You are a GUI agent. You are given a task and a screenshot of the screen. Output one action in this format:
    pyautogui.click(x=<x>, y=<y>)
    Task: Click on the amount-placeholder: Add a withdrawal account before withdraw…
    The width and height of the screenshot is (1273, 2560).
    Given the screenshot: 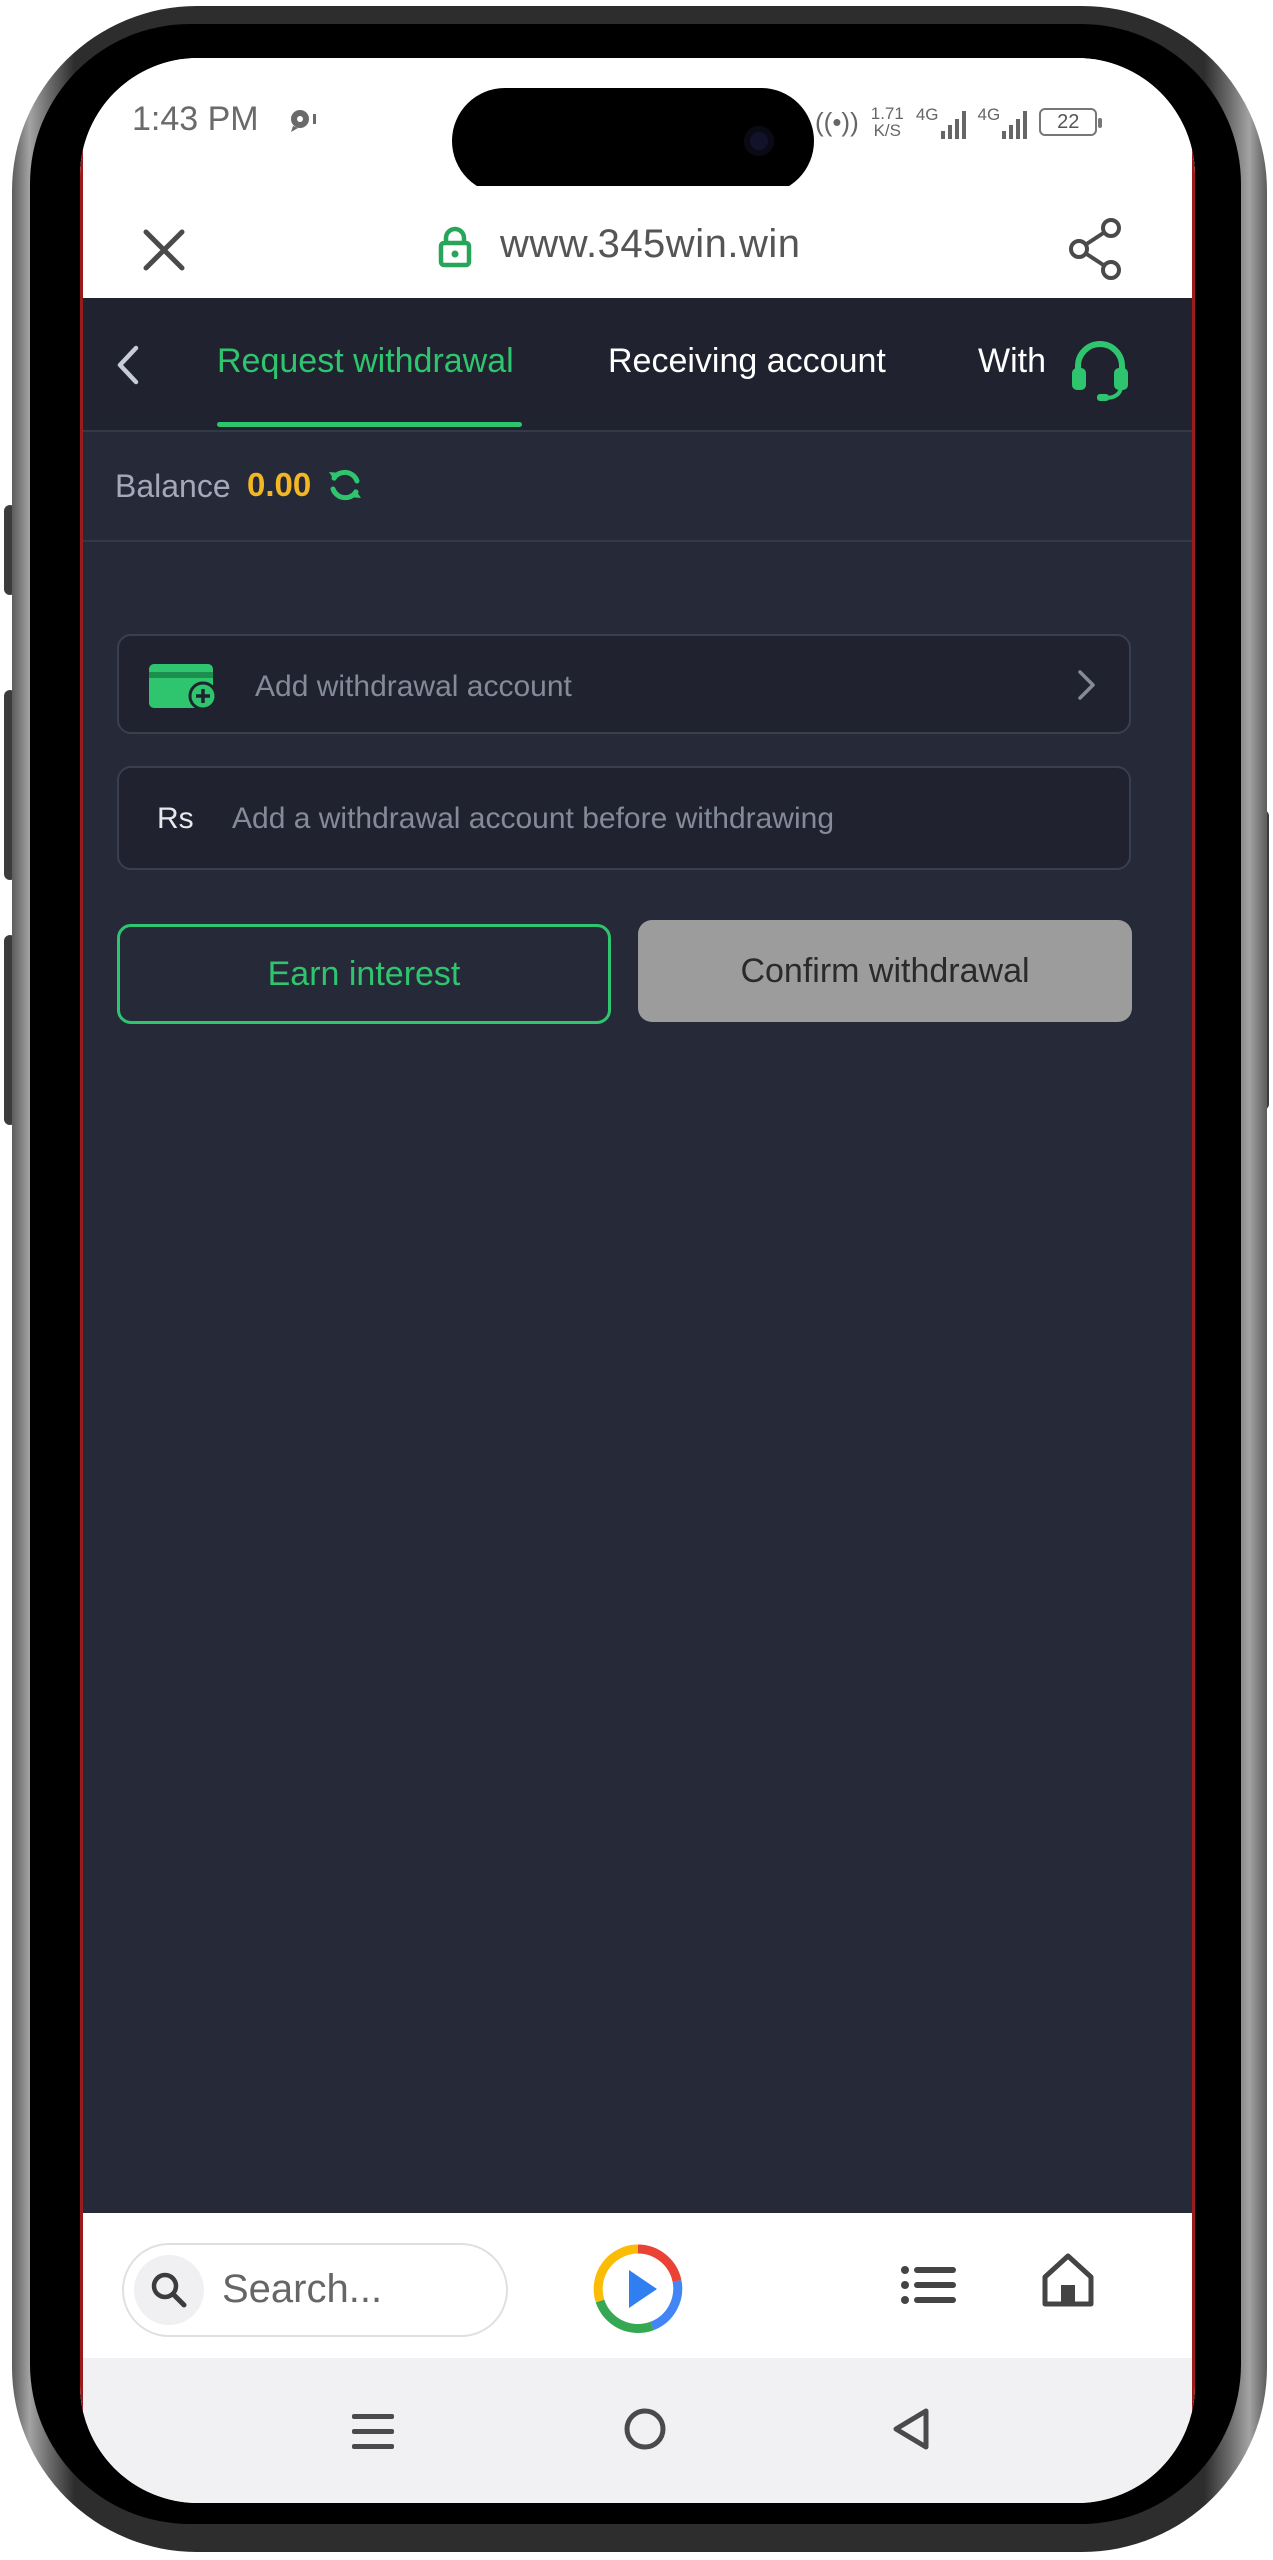 What is the action you would take?
    pyautogui.click(x=533, y=818)
    